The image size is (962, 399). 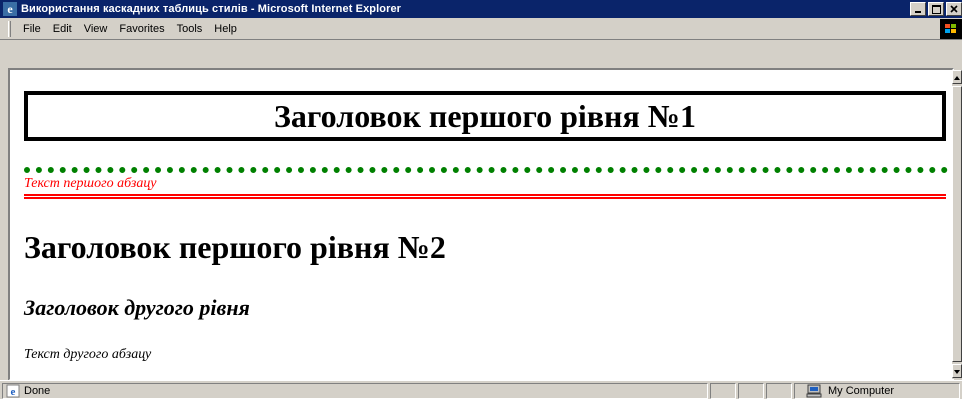 What do you see at coordinates (32, 29) in the screenshot?
I see `menu-file: File` at bounding box center [32, 29].